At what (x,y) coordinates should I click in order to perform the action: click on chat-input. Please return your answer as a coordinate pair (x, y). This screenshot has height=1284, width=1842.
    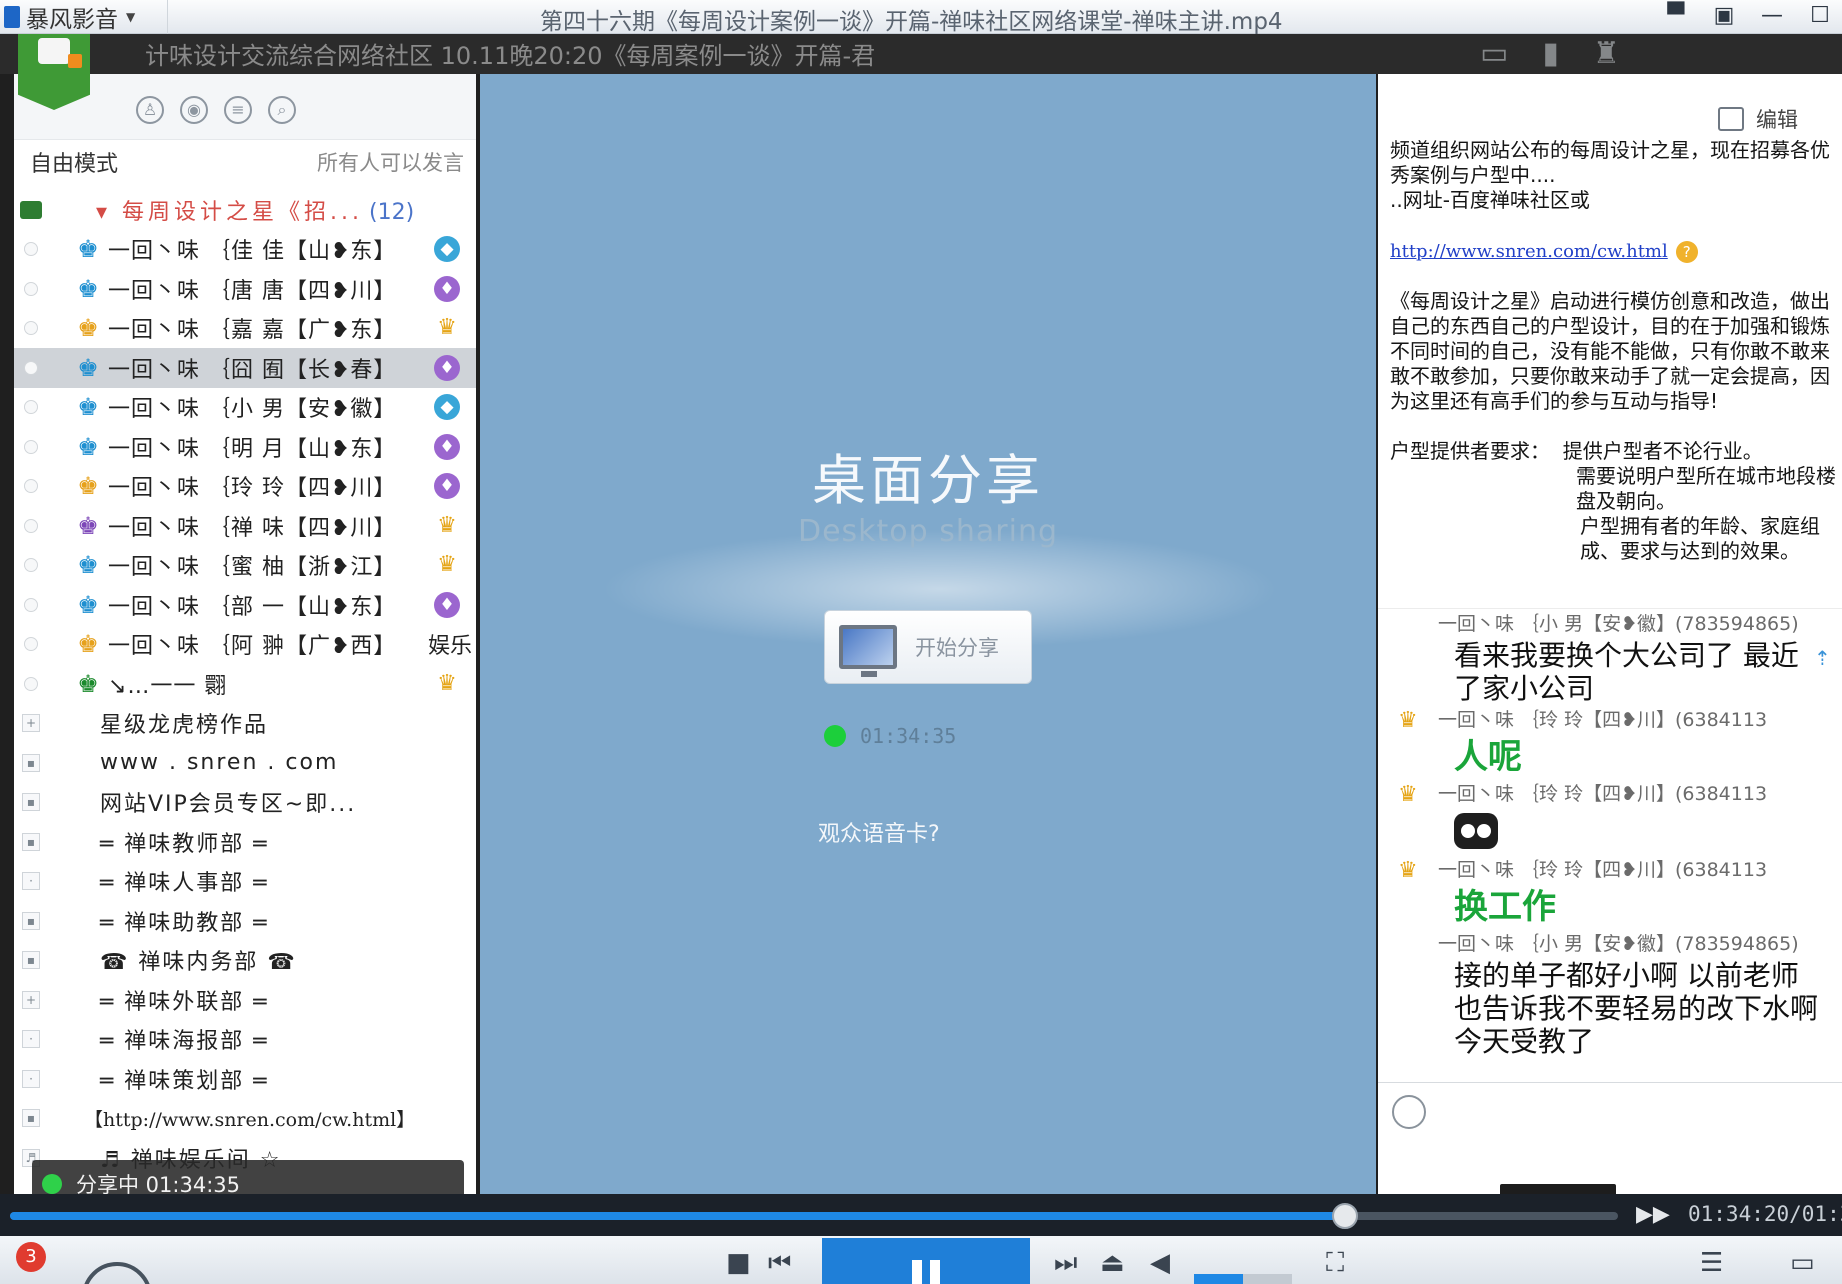
    Looking at the image, I should click on (1610, 1138).